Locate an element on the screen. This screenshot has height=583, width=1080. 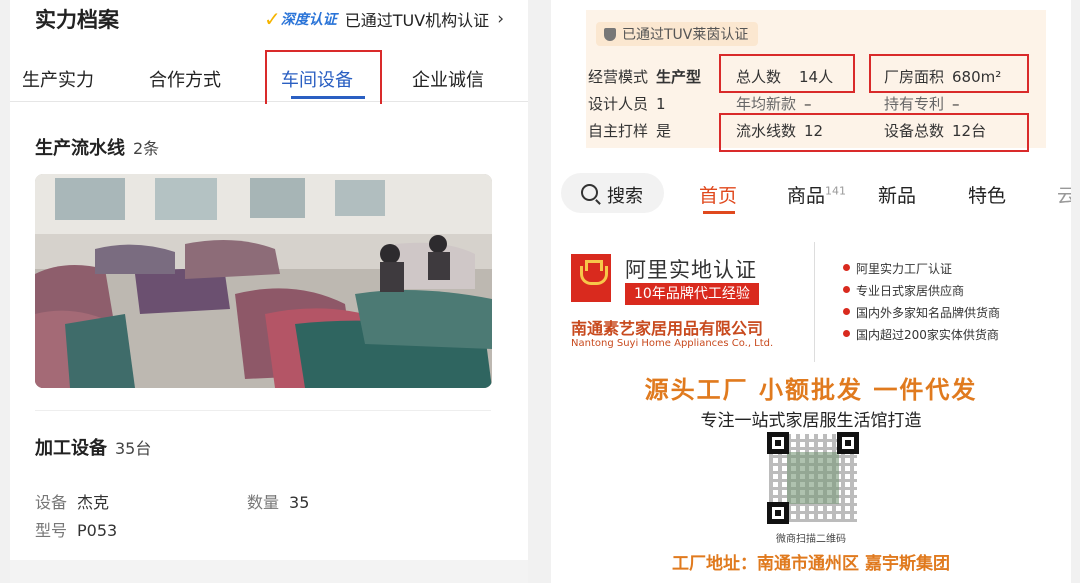
stat-label: 年均新款 is located at coordinates (766, 104).